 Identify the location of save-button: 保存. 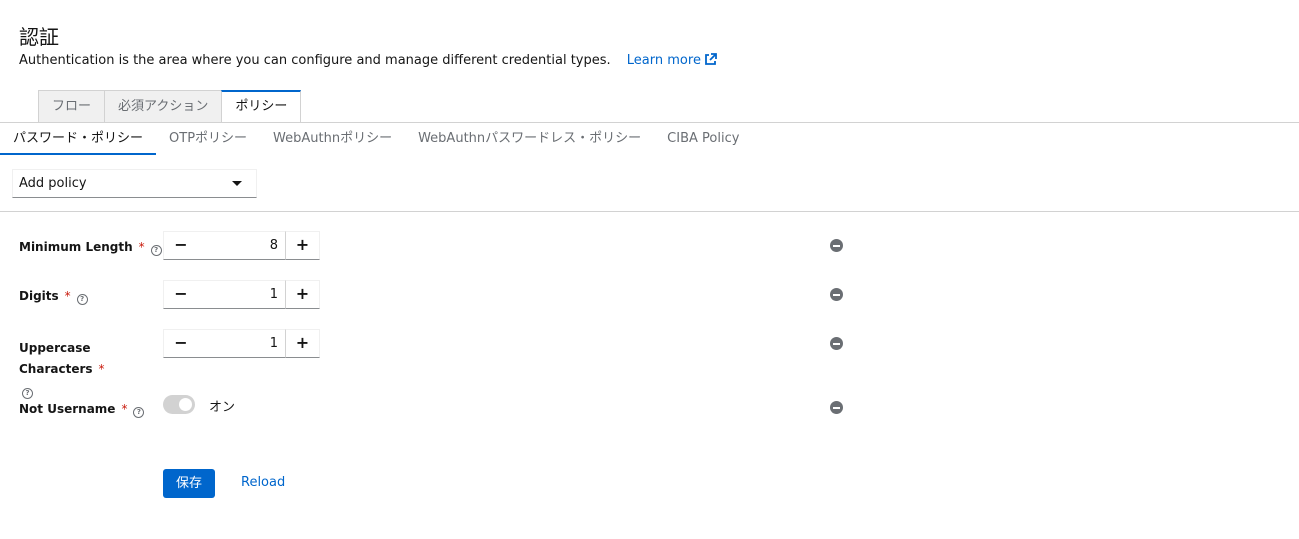
(189, 483).